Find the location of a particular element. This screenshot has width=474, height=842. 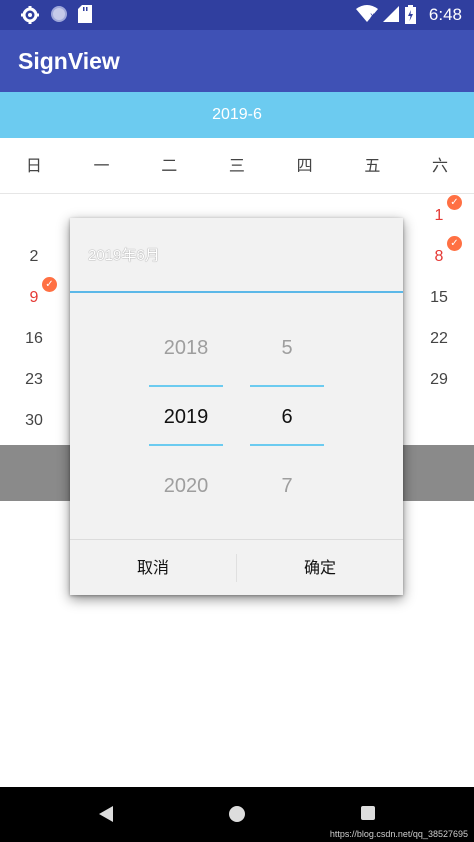

year-selected: 2019 is located at coordinates (186, 417).